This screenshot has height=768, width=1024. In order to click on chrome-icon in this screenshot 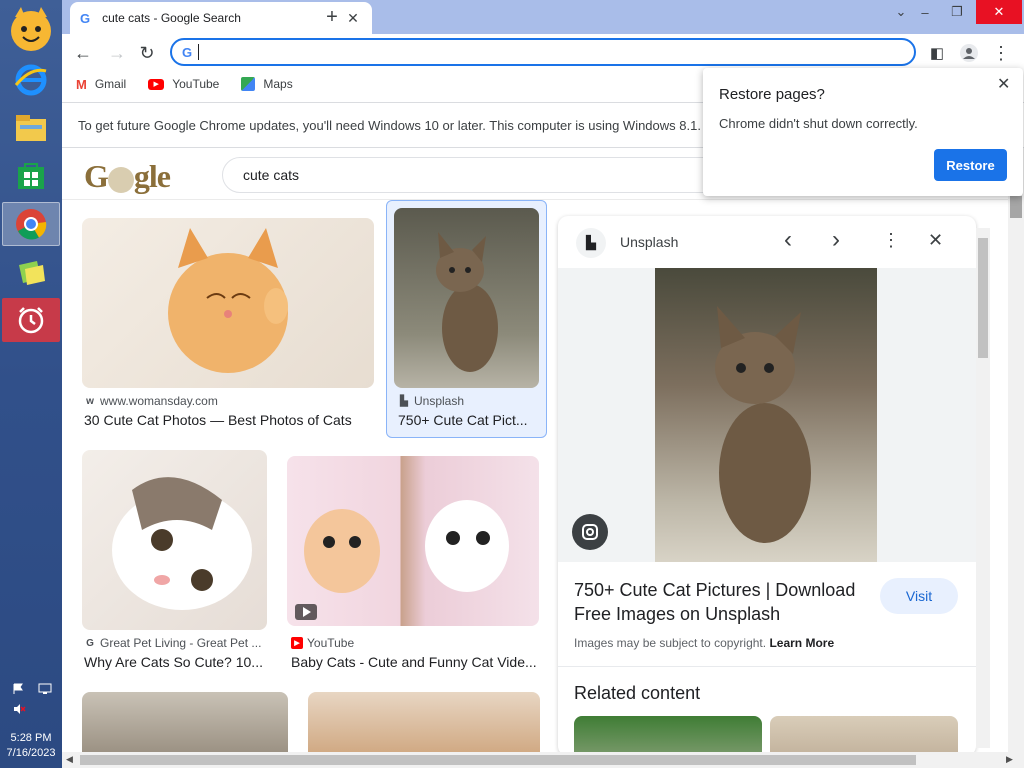, I will do `click(31, 224)`.